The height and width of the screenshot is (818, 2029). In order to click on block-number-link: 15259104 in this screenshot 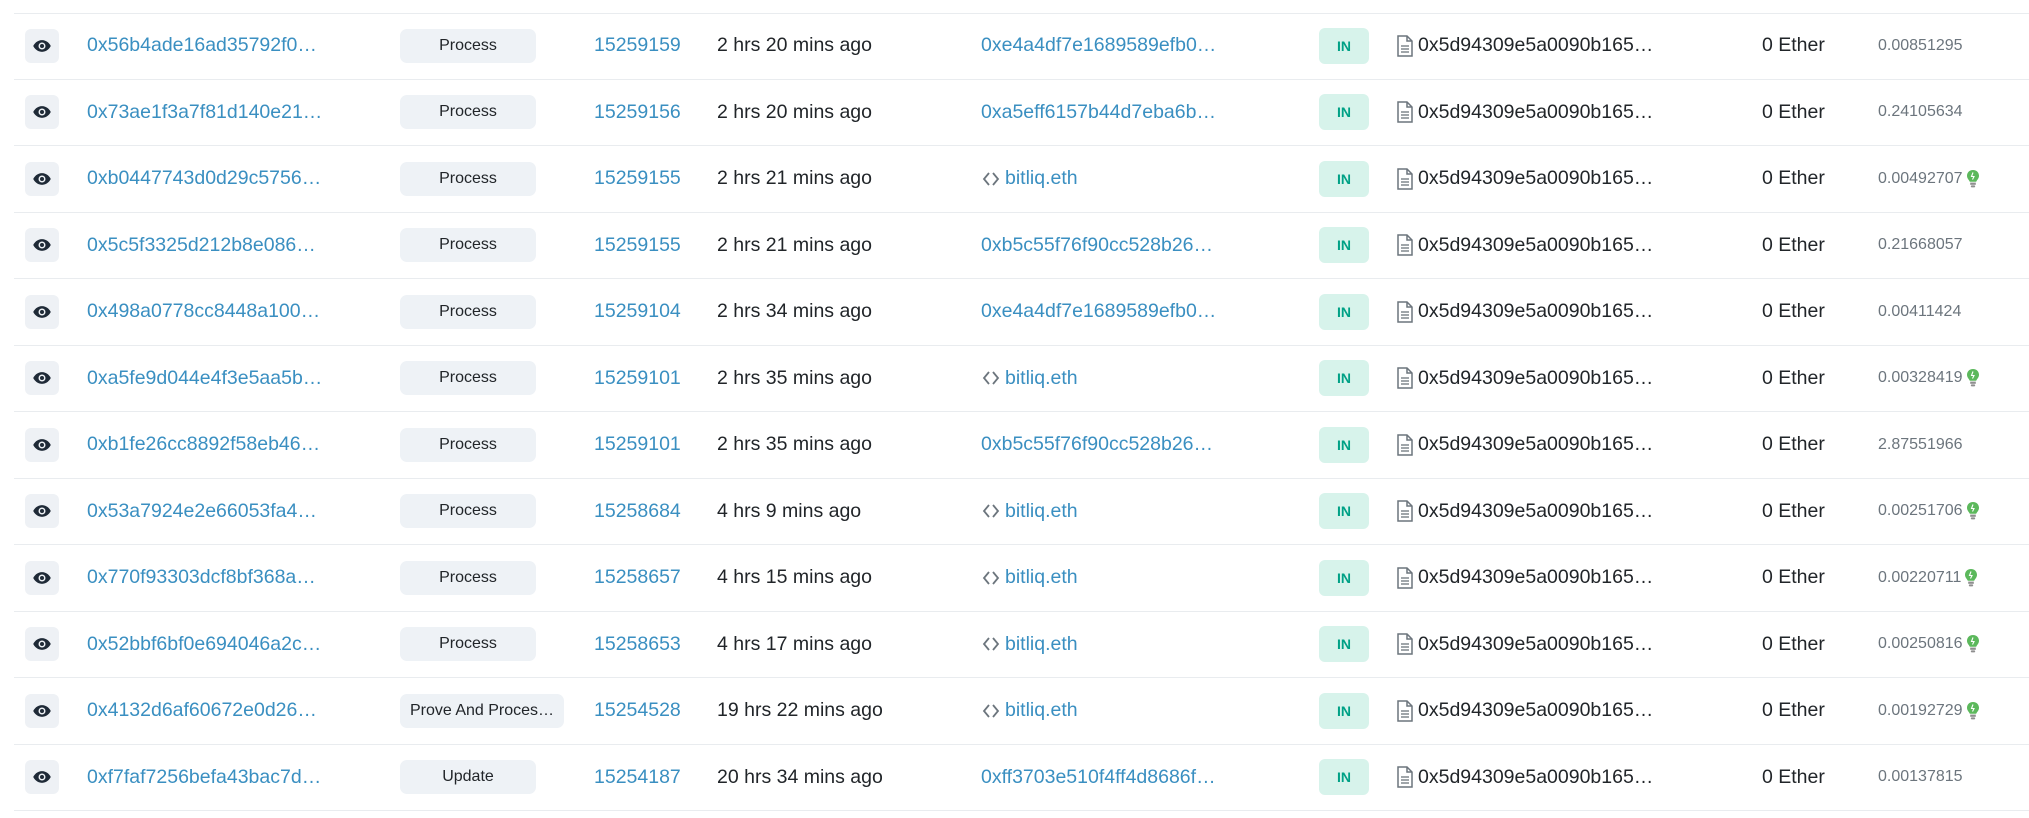, I will do `click(637, 312)`.